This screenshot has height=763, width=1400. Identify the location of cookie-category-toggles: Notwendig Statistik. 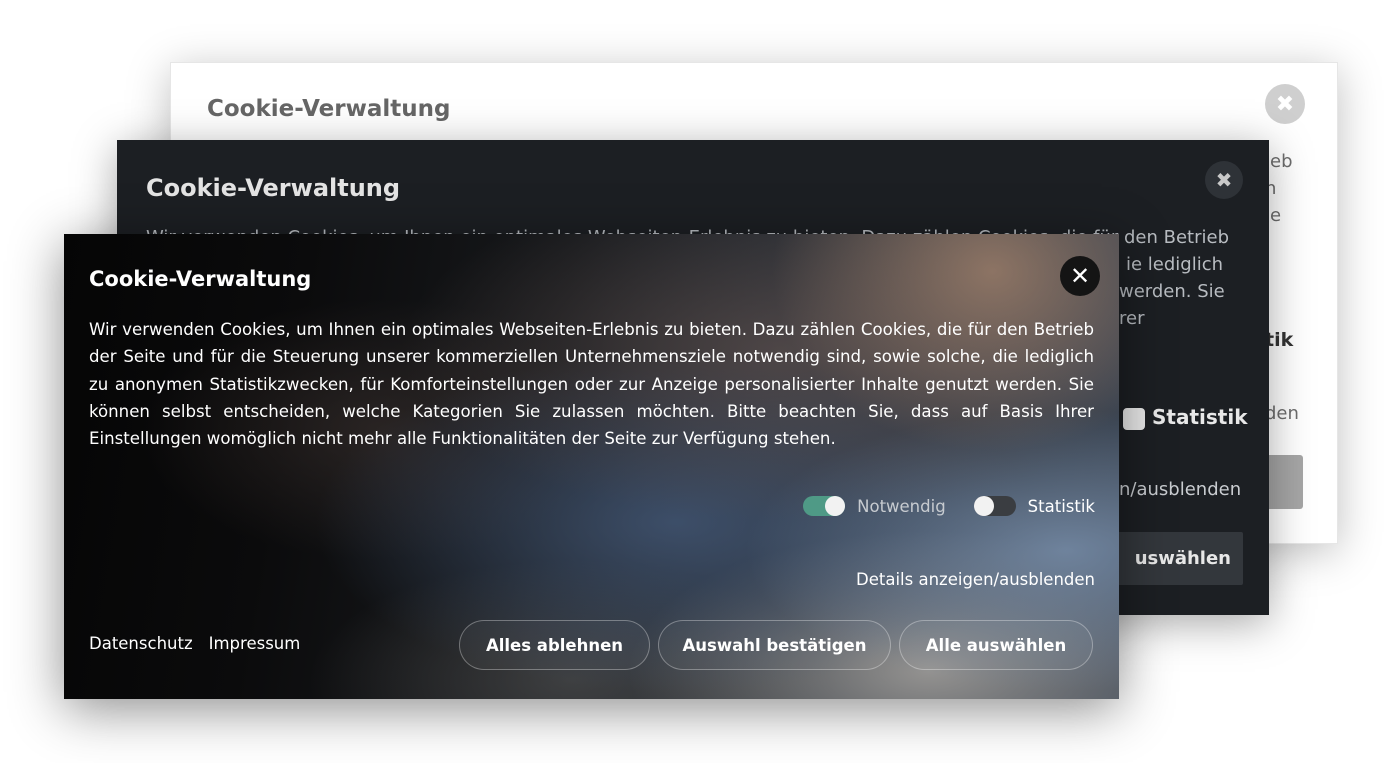
(949, 506).